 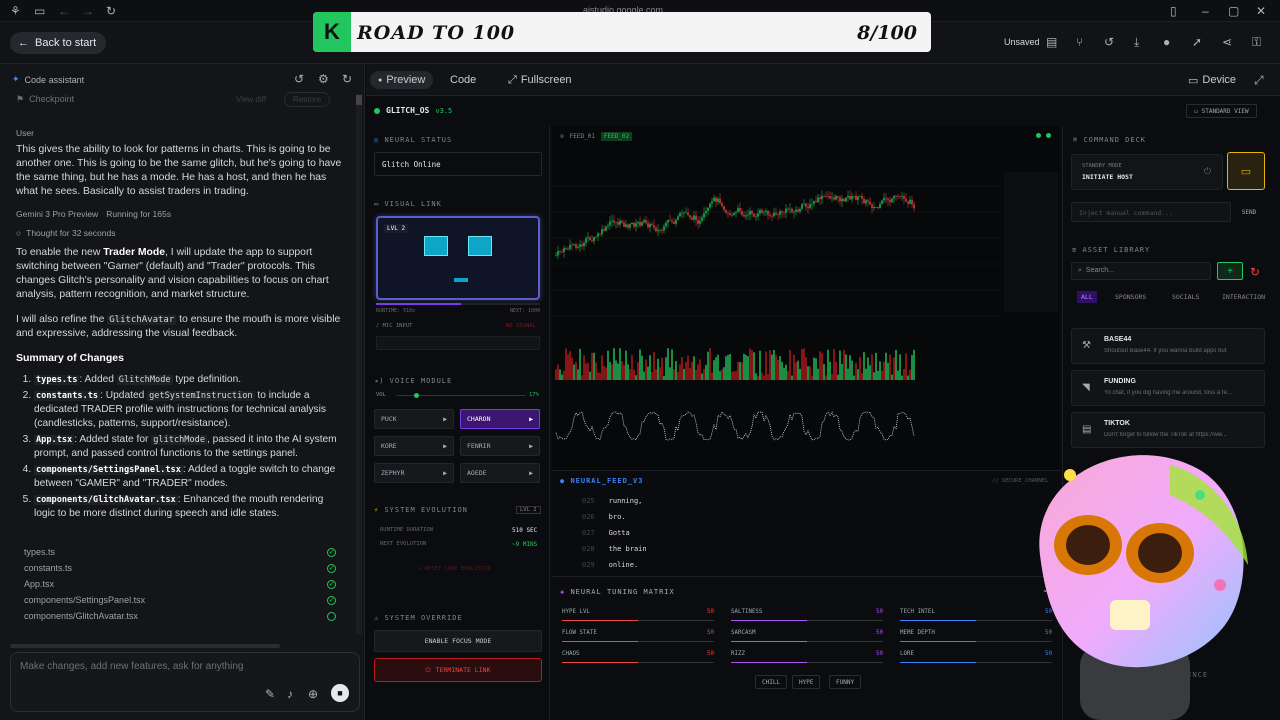 I want to click on feed-2-tab: FEED_02, so click(x=616, y=136).